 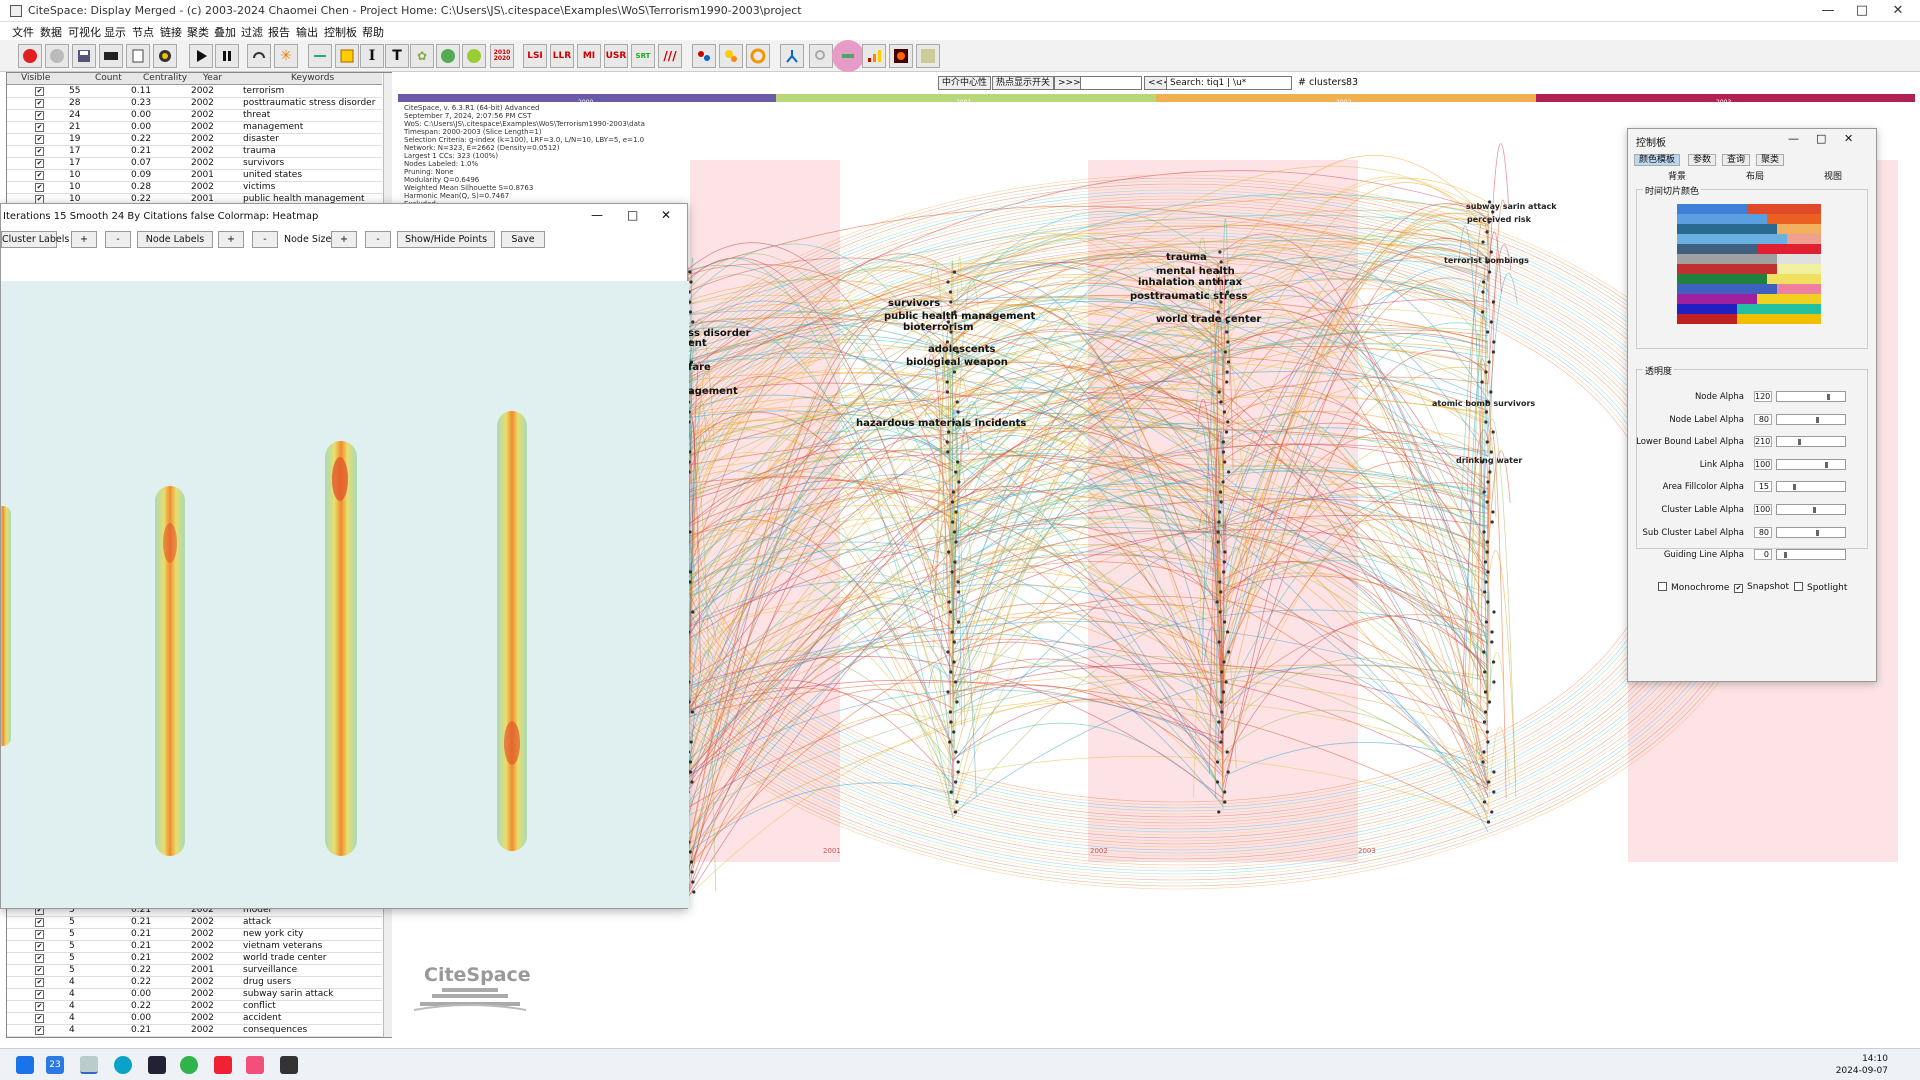 I want to click on col-keywords: Keywords, so click(x=312, y=78).